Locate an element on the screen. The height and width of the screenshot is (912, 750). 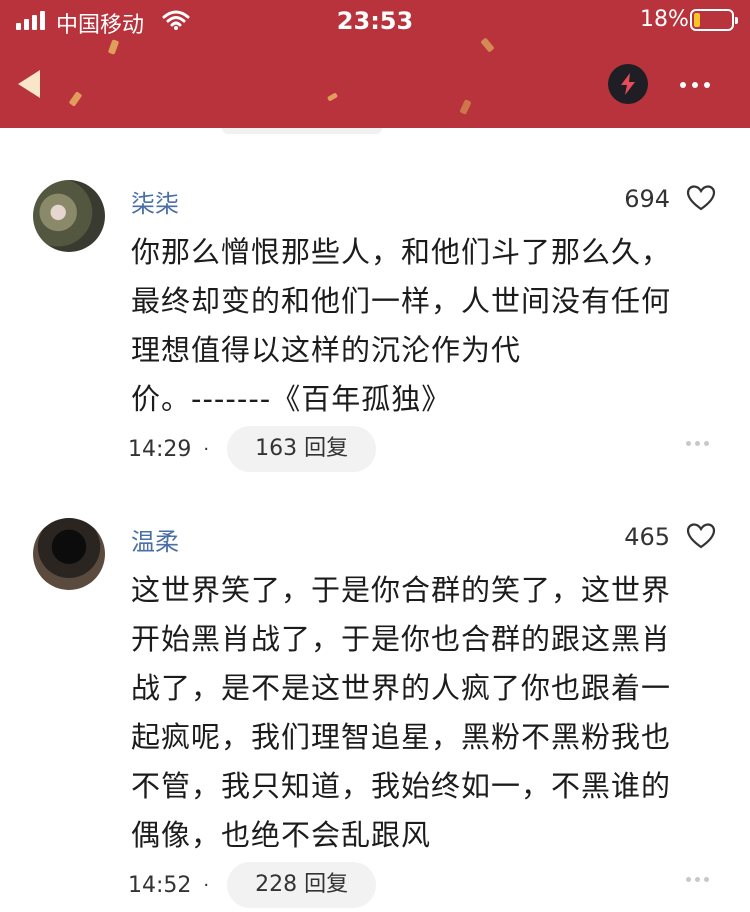
comment-time: 14:29 is located at coordinates (160, 449).